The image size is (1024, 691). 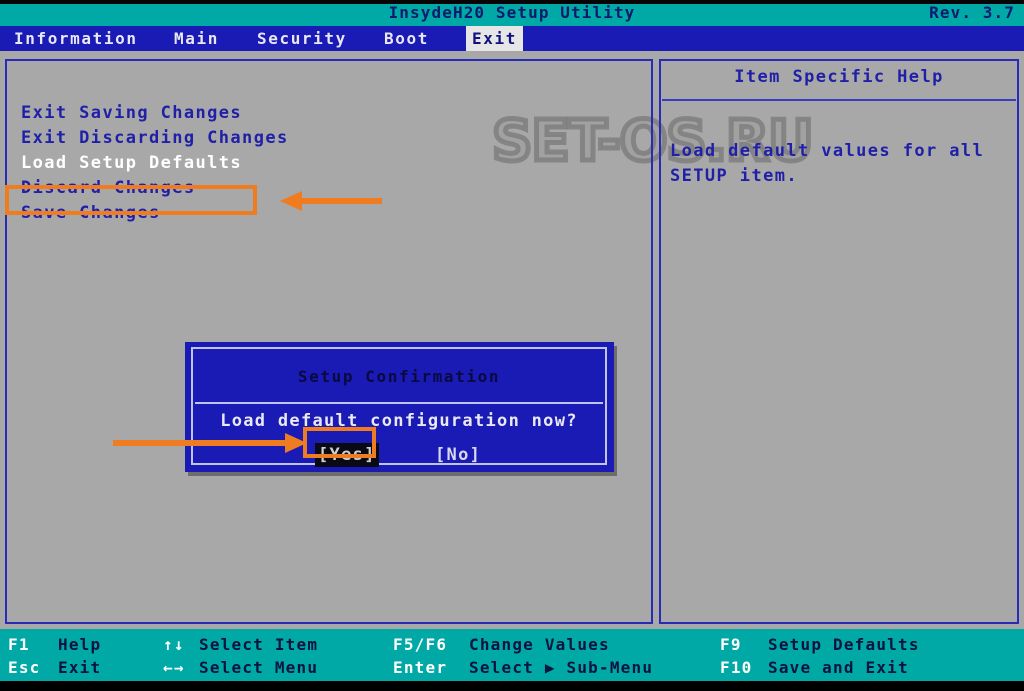 What do you see at coordinates (561, 667) in the screenshot?
I see `status-desc-select-submenu: Select ▶ Sub-Menu` at bounding box center [561, 667].